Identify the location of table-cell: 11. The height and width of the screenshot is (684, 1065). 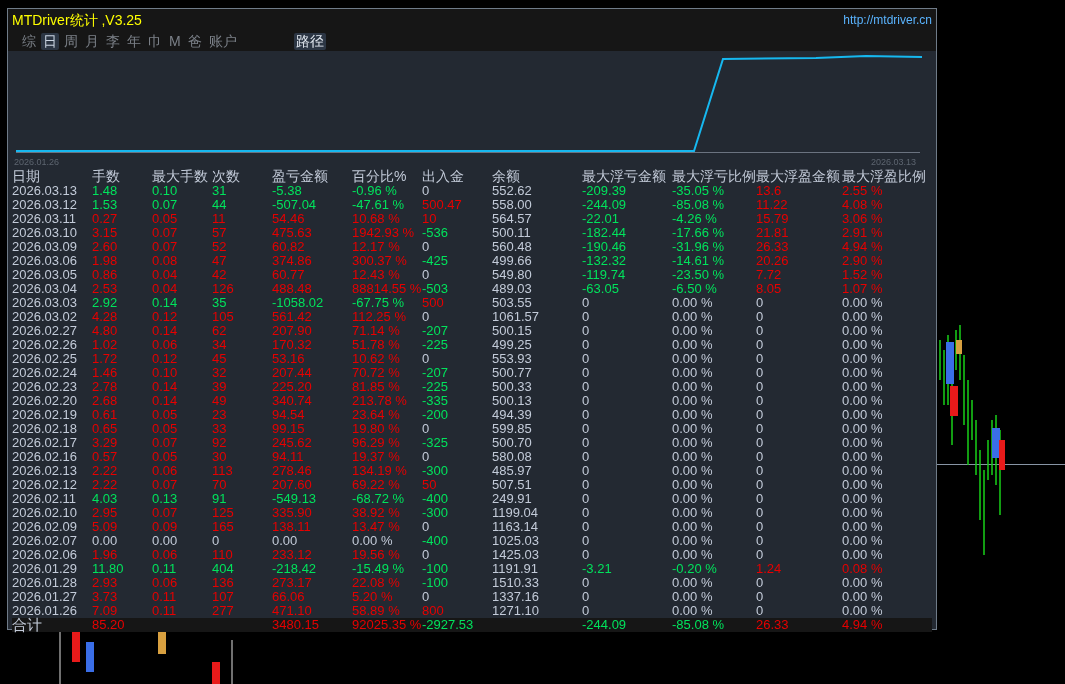
(219, 219).